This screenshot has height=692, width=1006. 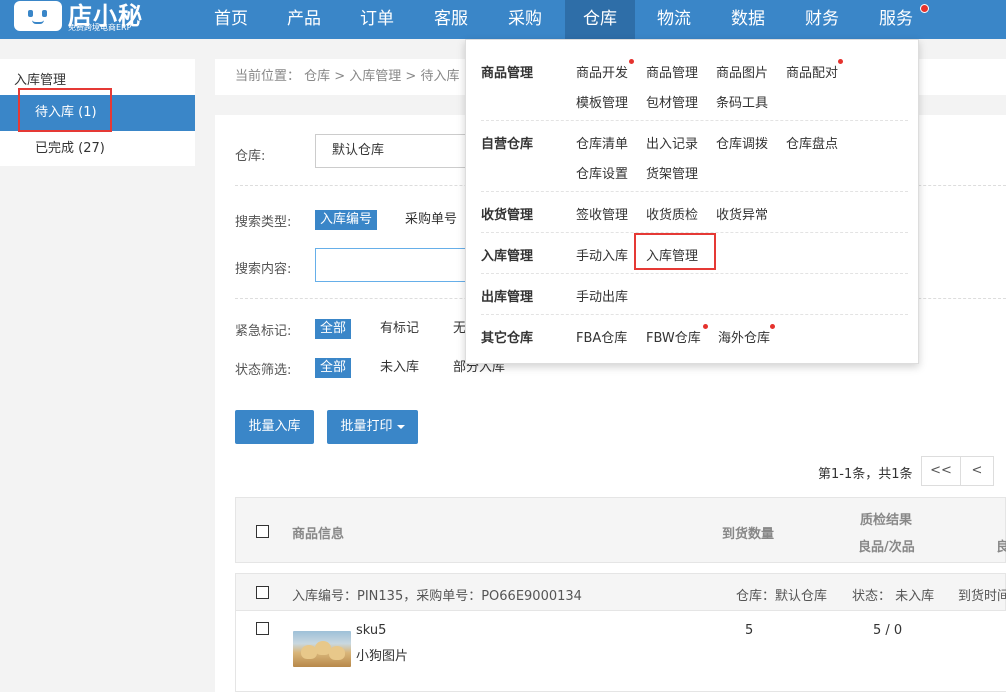 I want to click on menu-item-shelf-mgmt: 货架管理, so click(x=672, y=172).